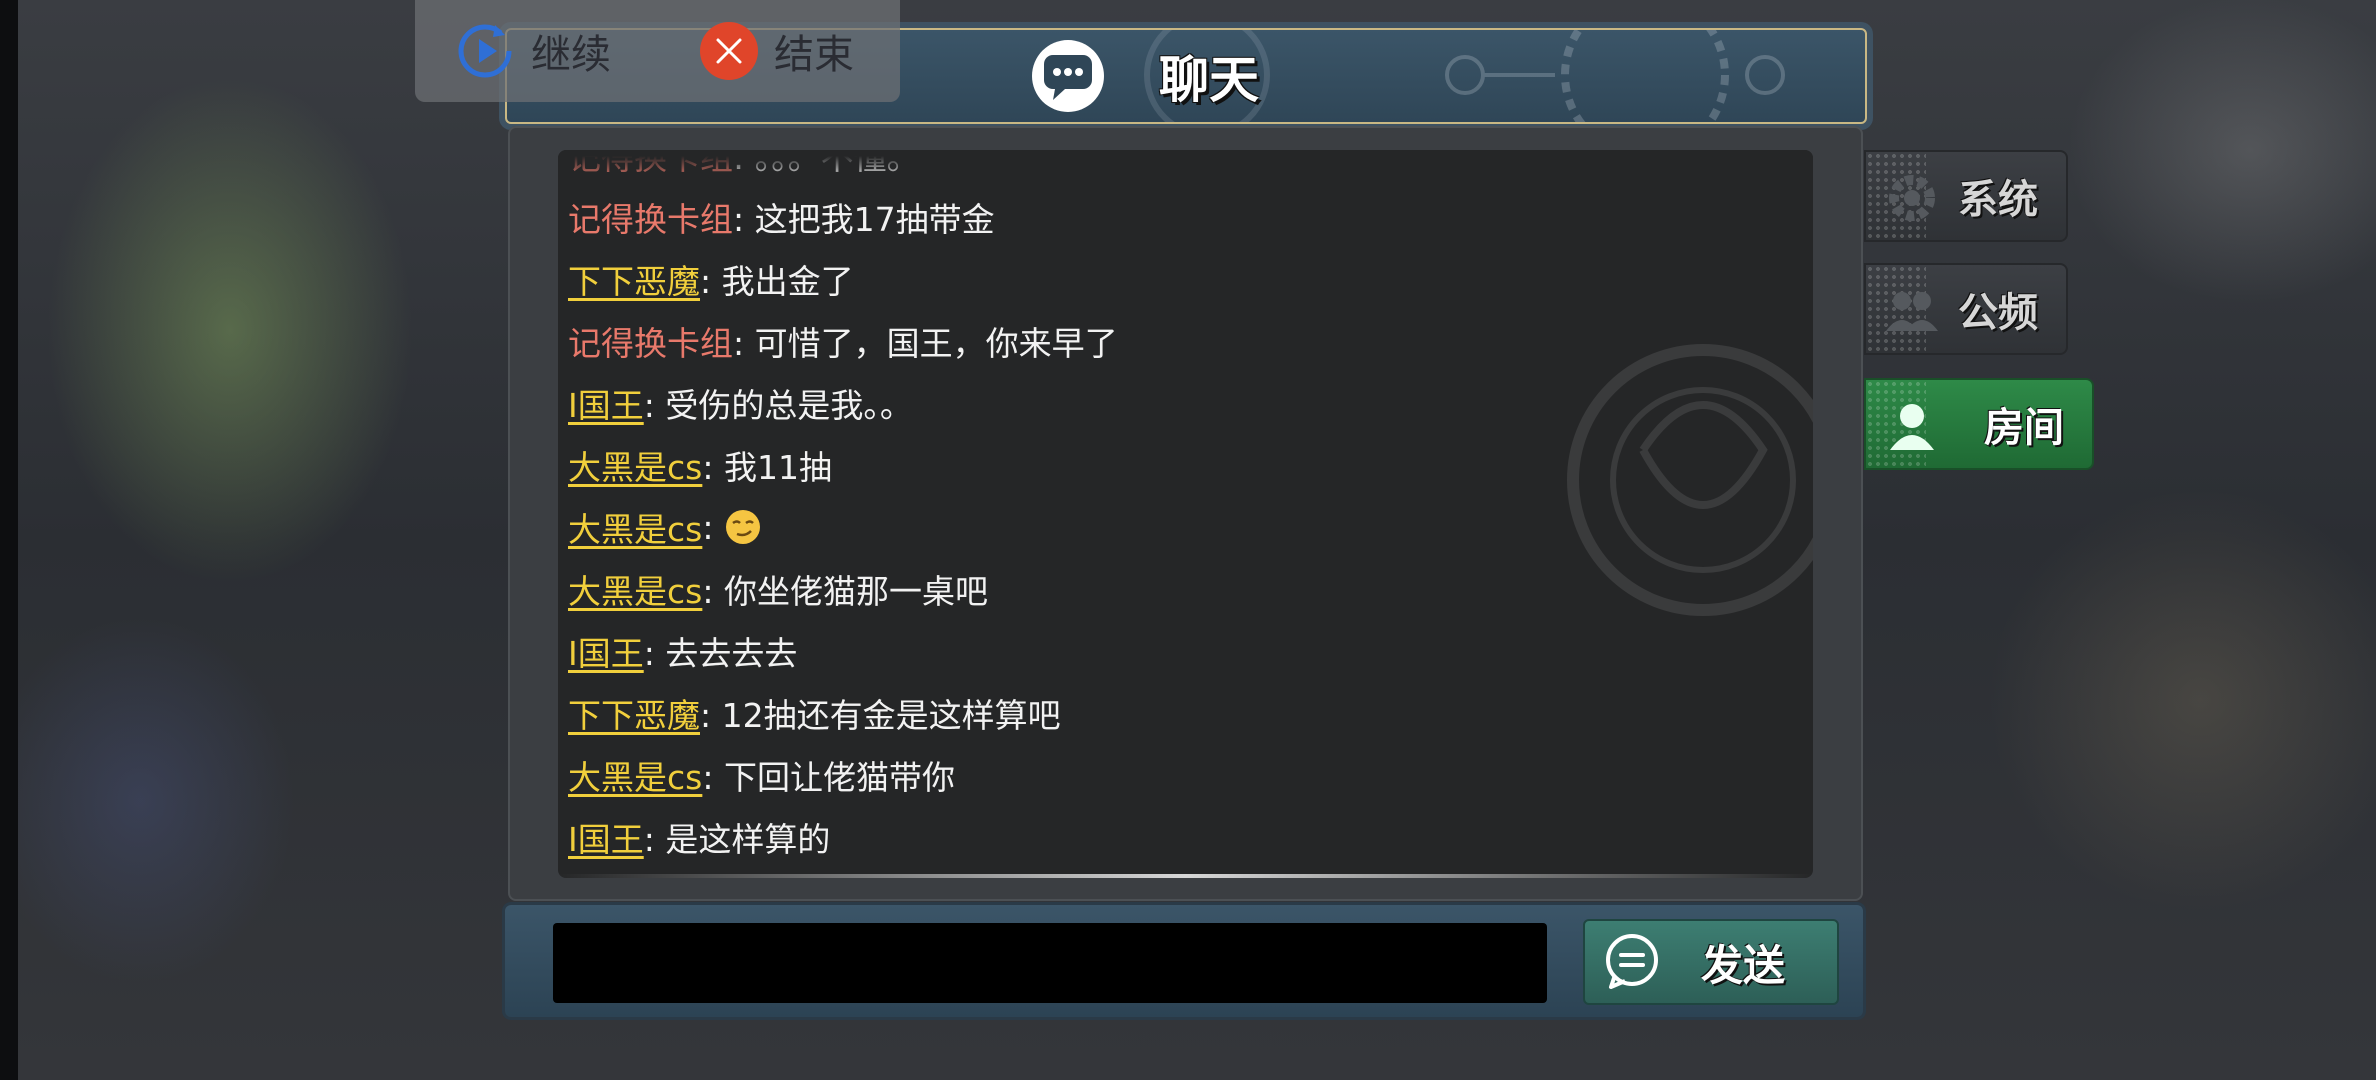 This screenshot has width=2376, height=1080. What do you see at coordinates (1168, 837) in the screenshot?
I see `chat-message: I国王: 是这样算的` at bounding box center [1168, 837].